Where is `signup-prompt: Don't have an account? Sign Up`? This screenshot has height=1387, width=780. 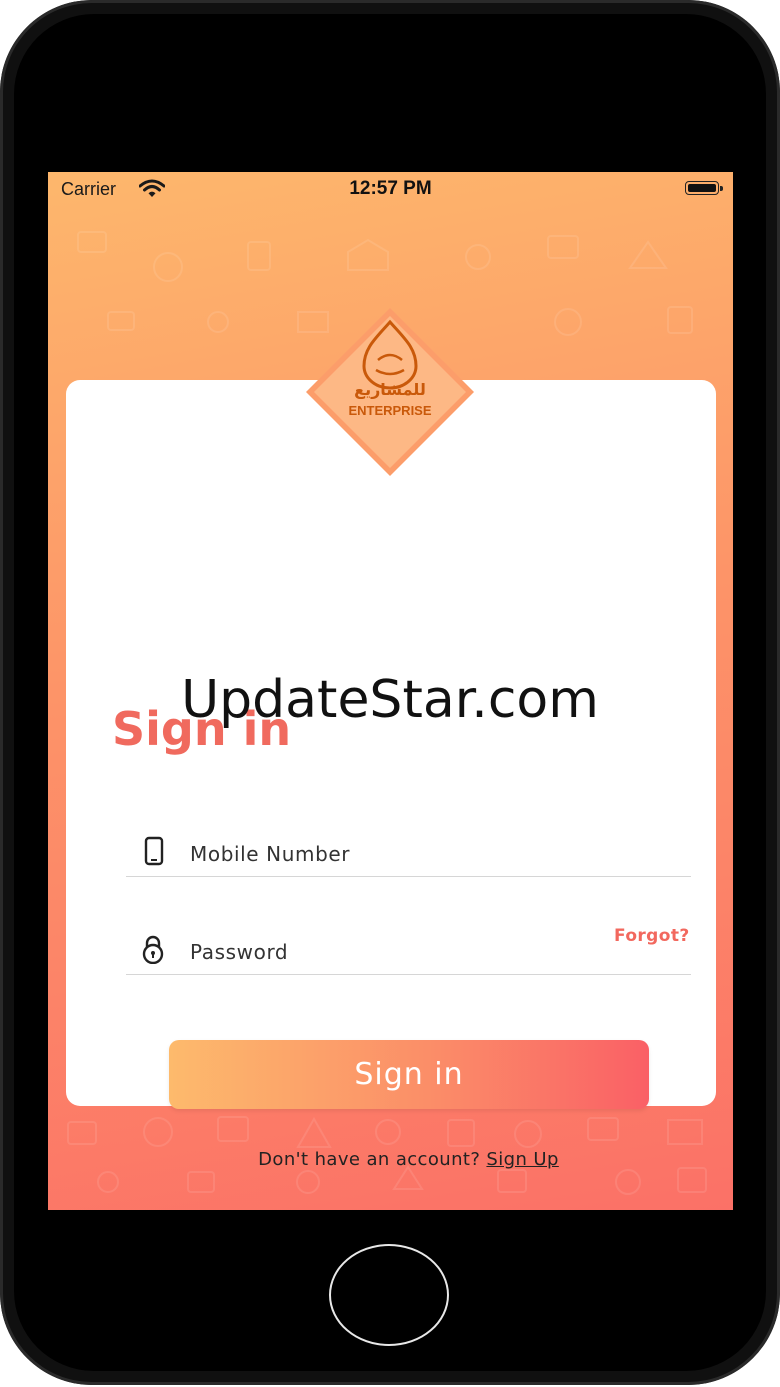
signup-prompt: Don't have an account? Sign Up is located at coordinates (399, 1159).